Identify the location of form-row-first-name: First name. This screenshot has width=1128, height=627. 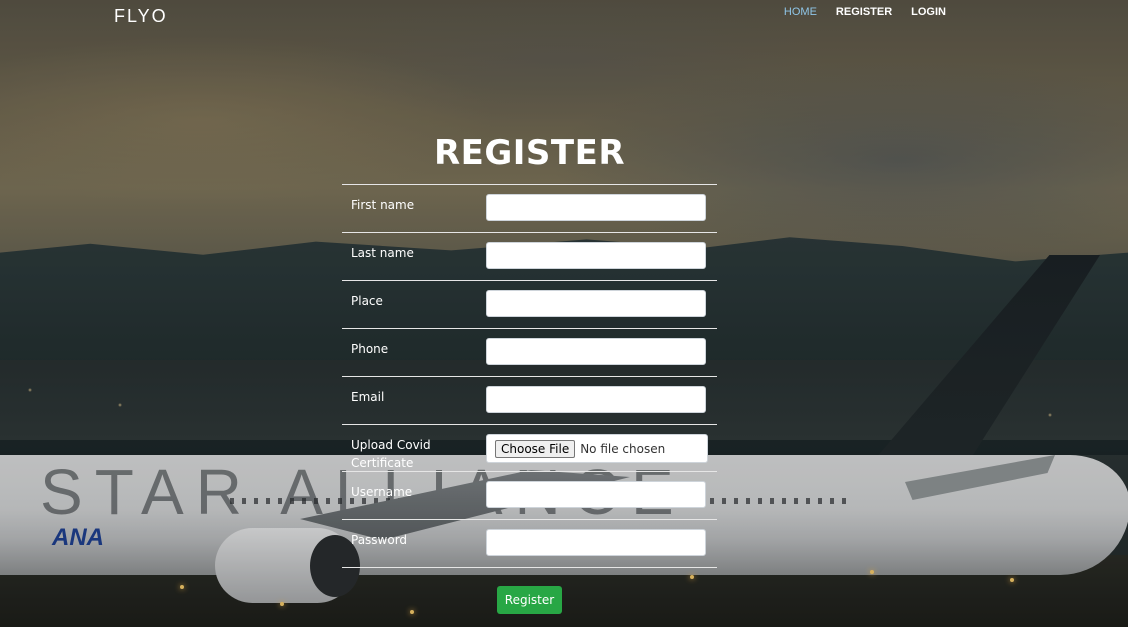
(529, 208).